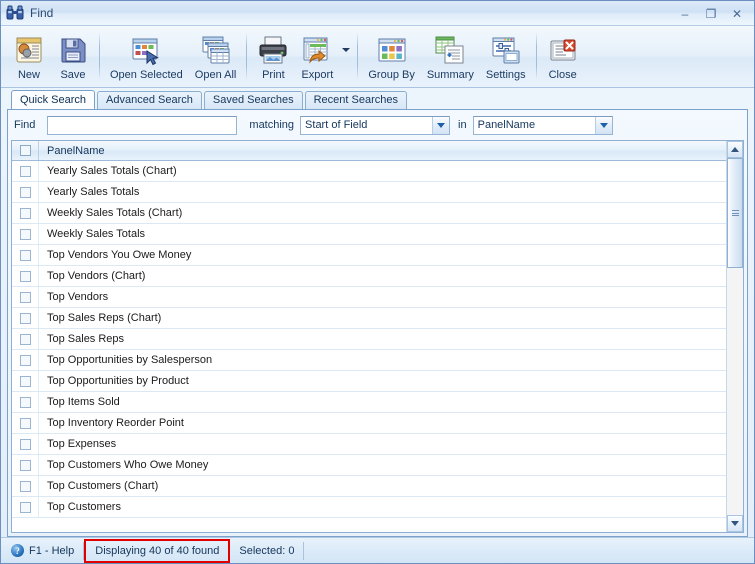 The width and height of the screenshot is (755, 564). I want to click on save-button: Save, so click(73, 57).